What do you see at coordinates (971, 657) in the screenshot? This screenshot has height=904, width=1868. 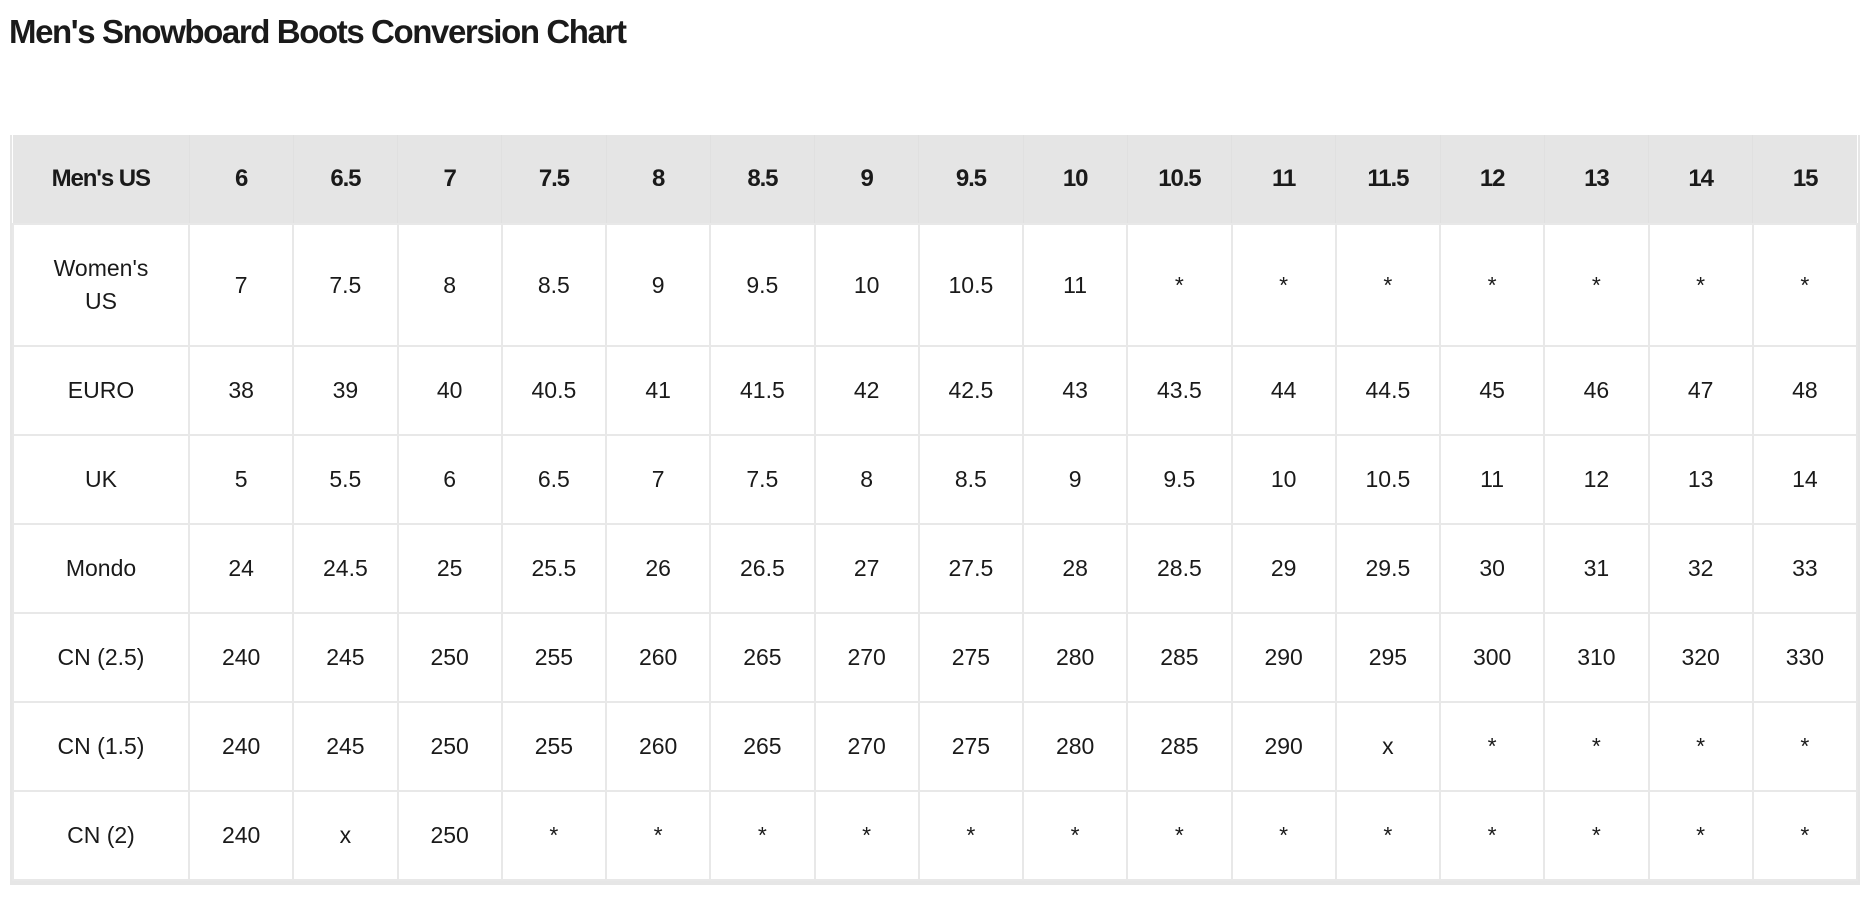 I see `table-cell: 275` at bounding box center [971, 657].